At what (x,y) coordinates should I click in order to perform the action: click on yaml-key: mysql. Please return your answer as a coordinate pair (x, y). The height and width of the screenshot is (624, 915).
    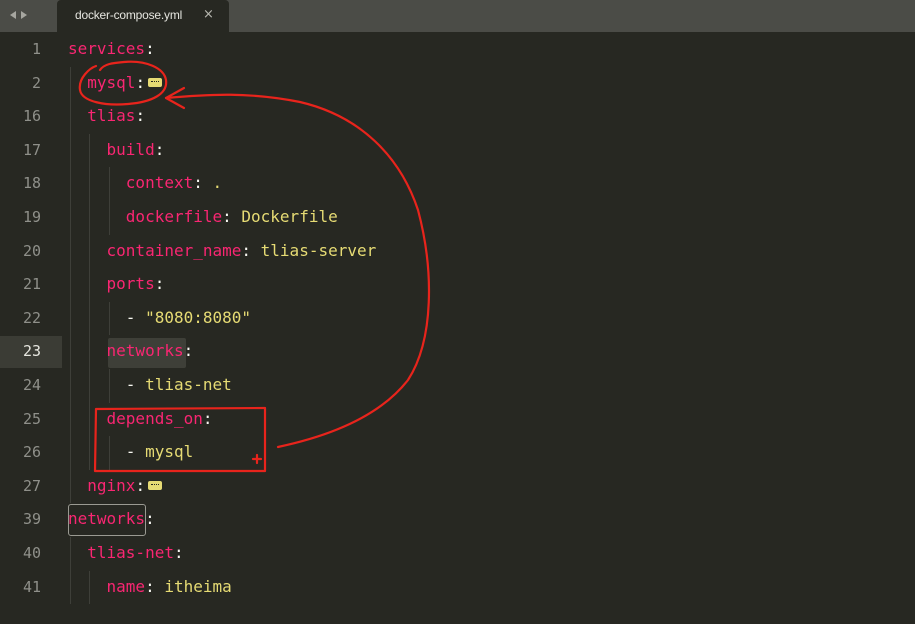
    Looking at the image, I should click on (111, 82).